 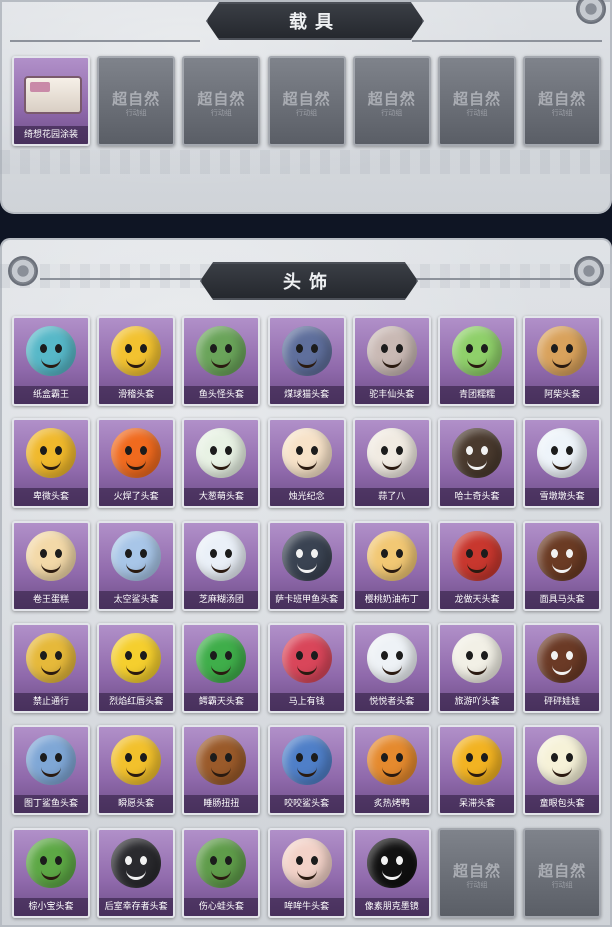 I want to click on item-card: 炙热烤鸭, so click(x=391, y=770).